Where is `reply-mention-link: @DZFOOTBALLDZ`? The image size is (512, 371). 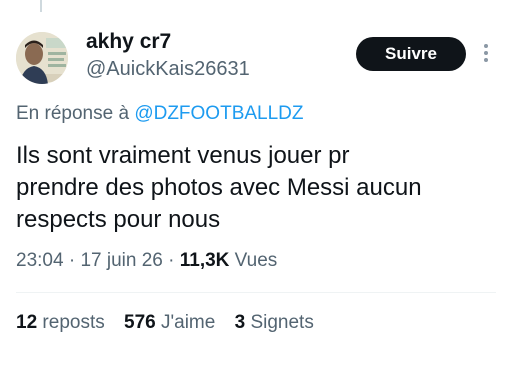
reply-mention-link: @DZFOOTBALLDZ is located at coordinates (218, 113).